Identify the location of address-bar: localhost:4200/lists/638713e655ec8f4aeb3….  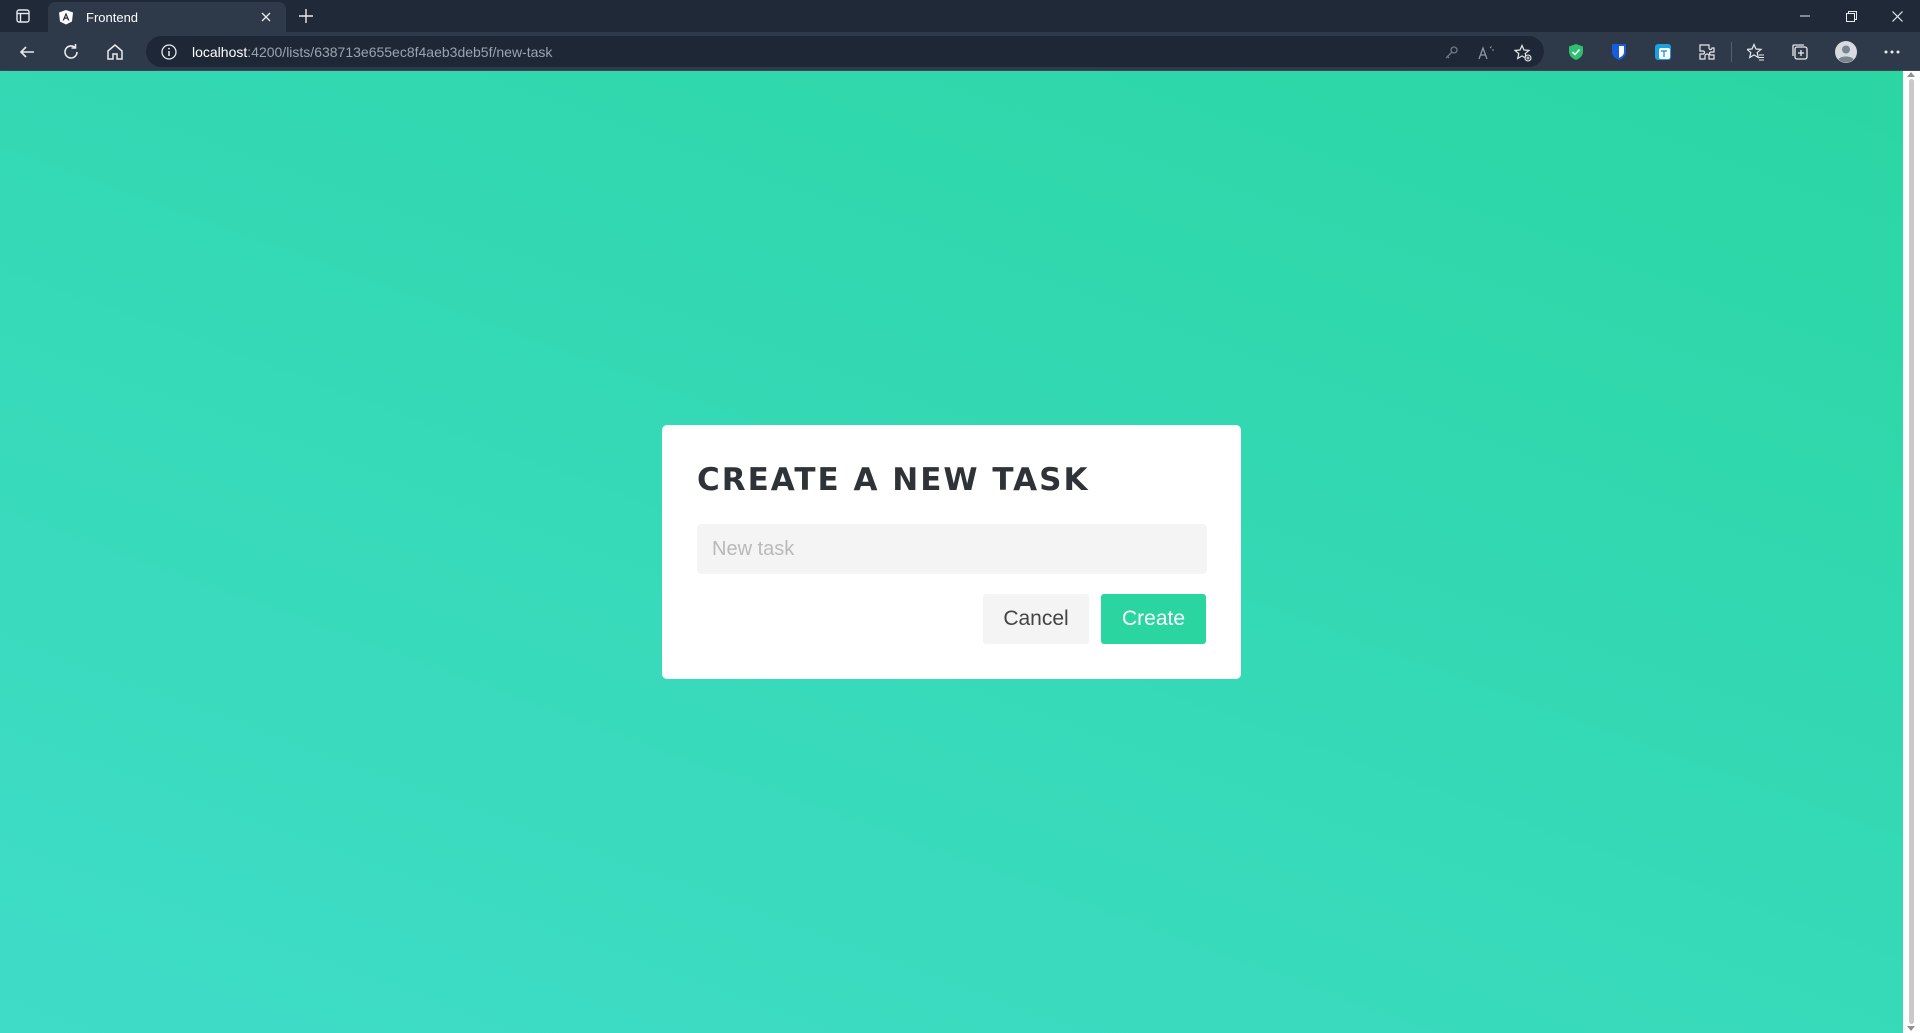
(845, 51).